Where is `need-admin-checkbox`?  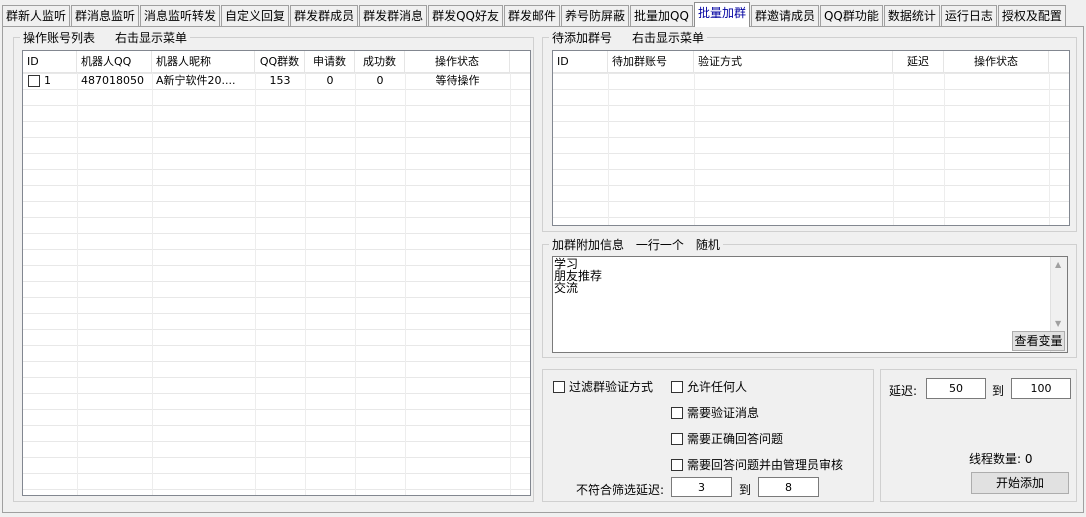
need-admin-checkbox is located at coordinates (677, 464).